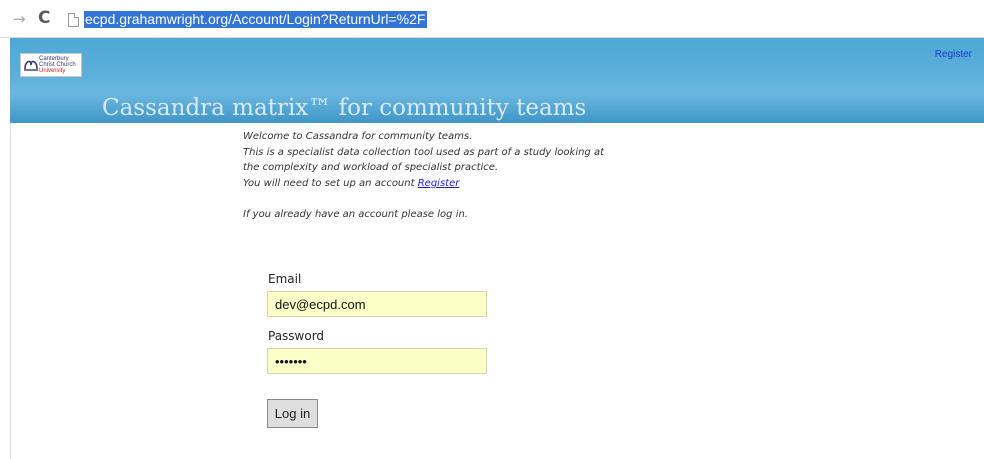  Describe the element at coordinates (344, 108) in the screenshot. I see `site-title: Cassandra matrix™ for community teams` at that location.